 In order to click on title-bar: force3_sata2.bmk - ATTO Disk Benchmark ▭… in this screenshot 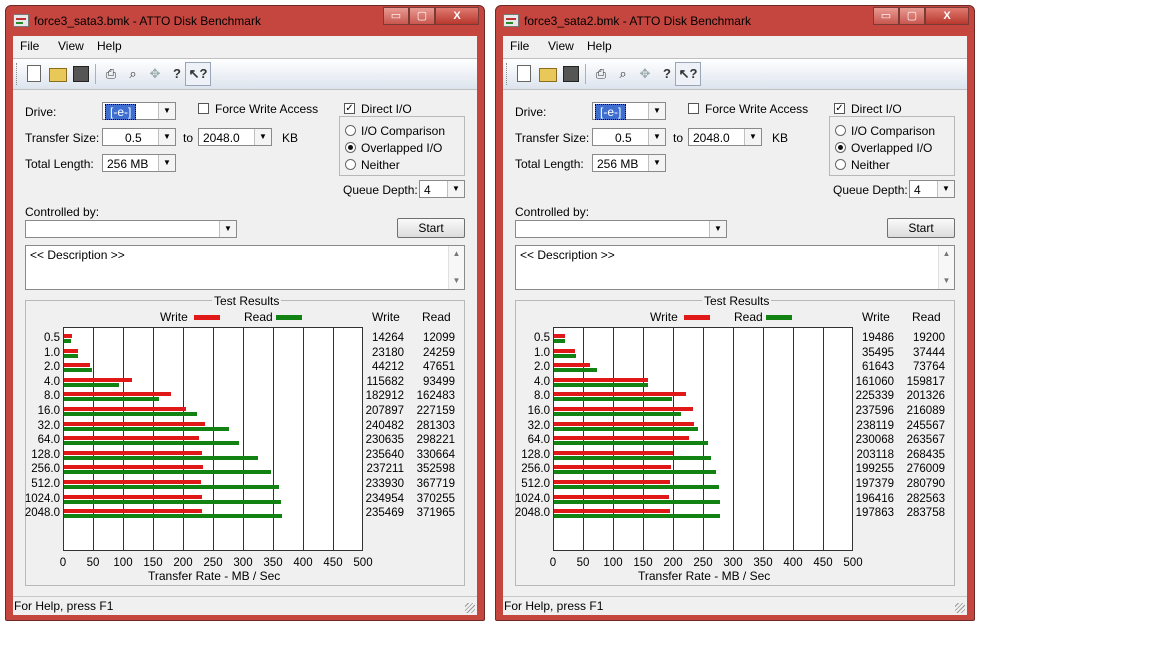, I will do `click(735, 21)`.